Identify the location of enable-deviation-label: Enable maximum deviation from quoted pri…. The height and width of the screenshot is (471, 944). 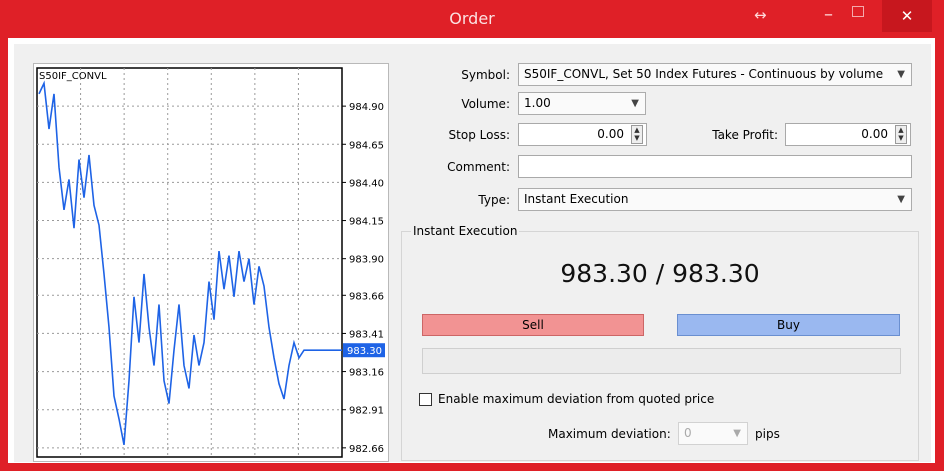
(576, 399).